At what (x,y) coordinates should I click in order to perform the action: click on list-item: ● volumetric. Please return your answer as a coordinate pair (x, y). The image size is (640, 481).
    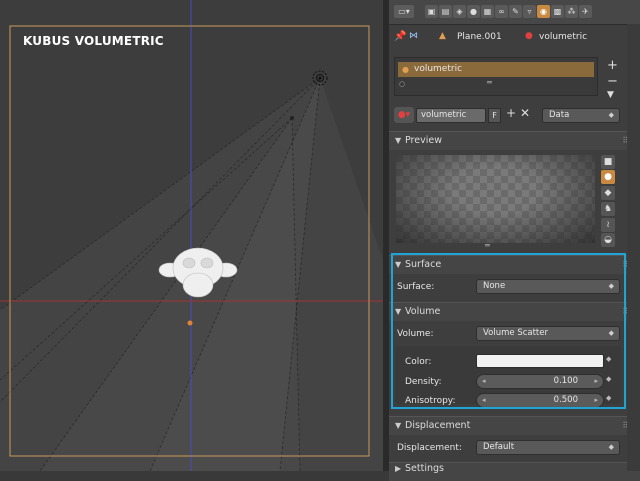
    Looking at the image, I should click on (496, 69).